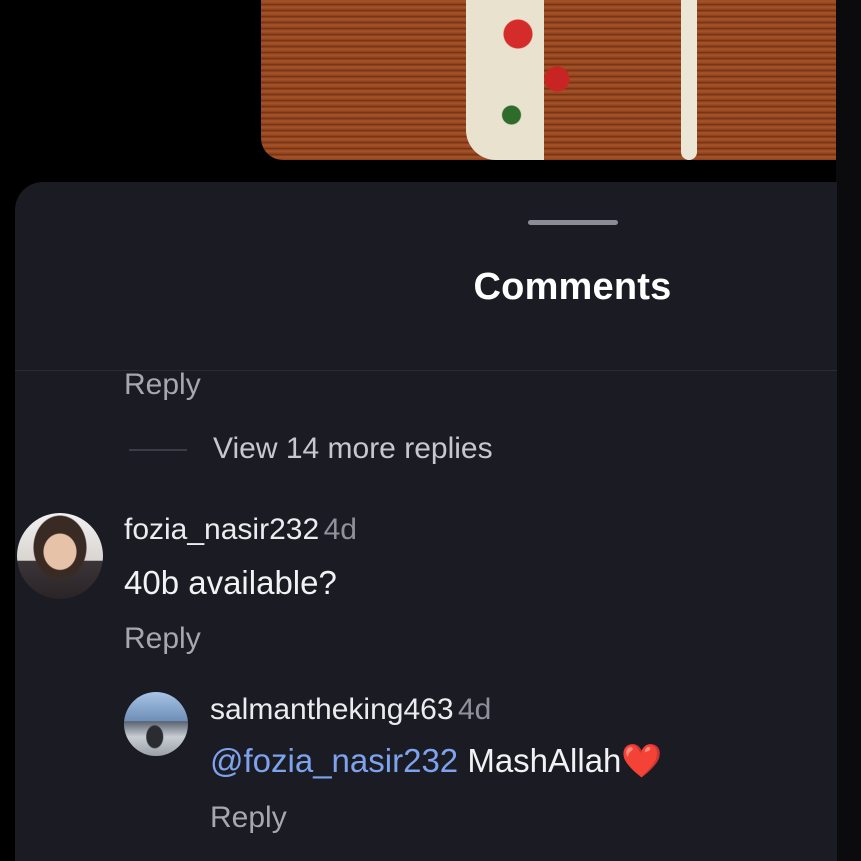 Image resolution: width=861 pixels, height=861 pixels. I want to click on reply-text: @fozia_nasir232 MashAllah❤️, so click(436, 761).